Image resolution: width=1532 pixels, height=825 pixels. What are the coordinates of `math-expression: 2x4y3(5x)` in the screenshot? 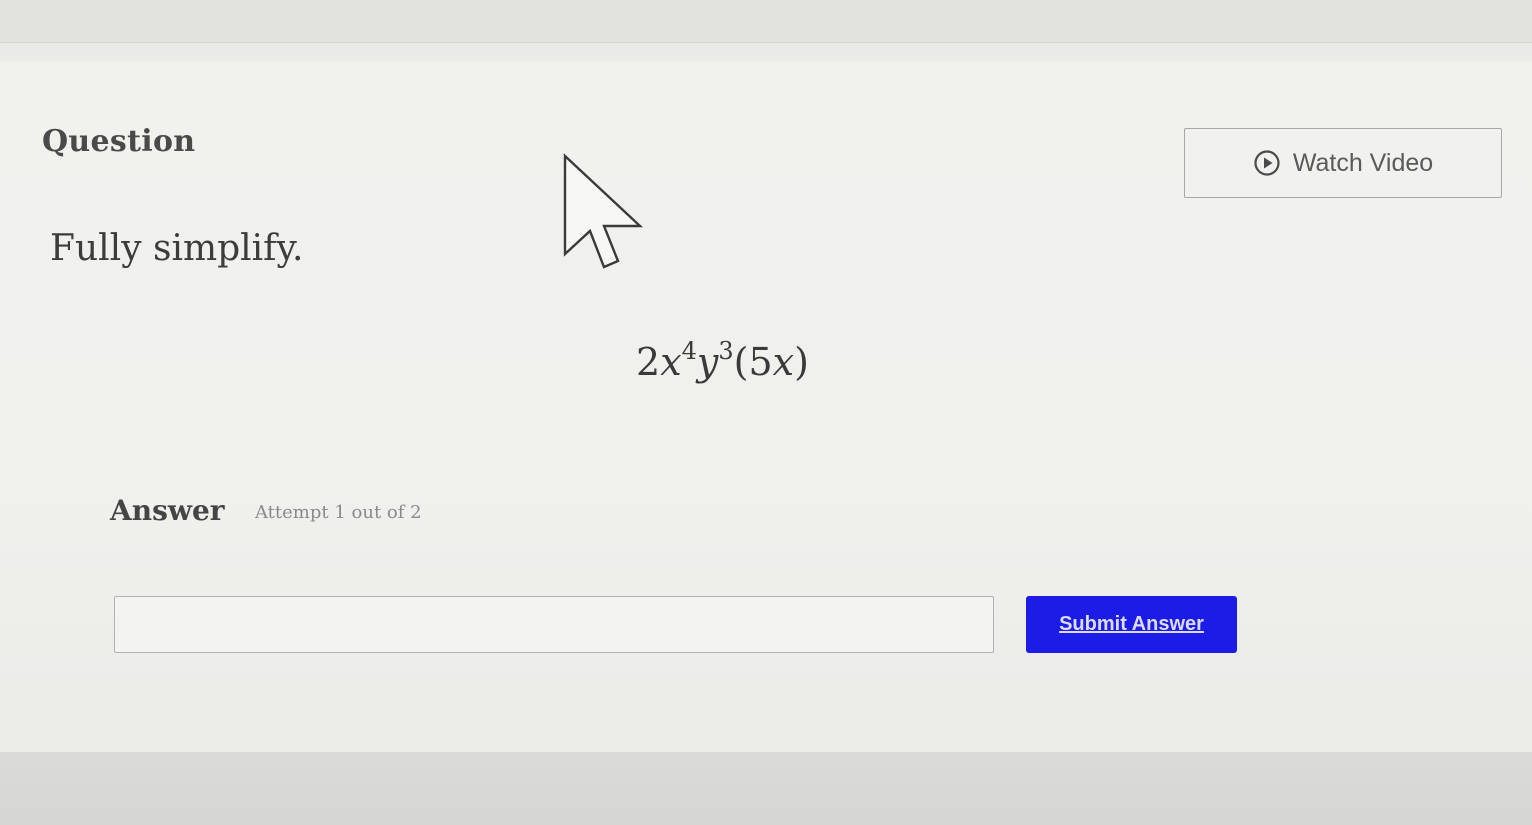 It's located at (722, 360).